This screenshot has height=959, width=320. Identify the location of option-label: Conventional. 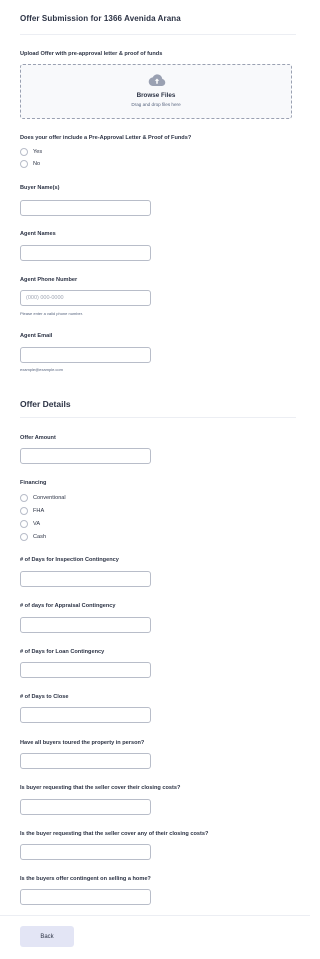
(49, 497).